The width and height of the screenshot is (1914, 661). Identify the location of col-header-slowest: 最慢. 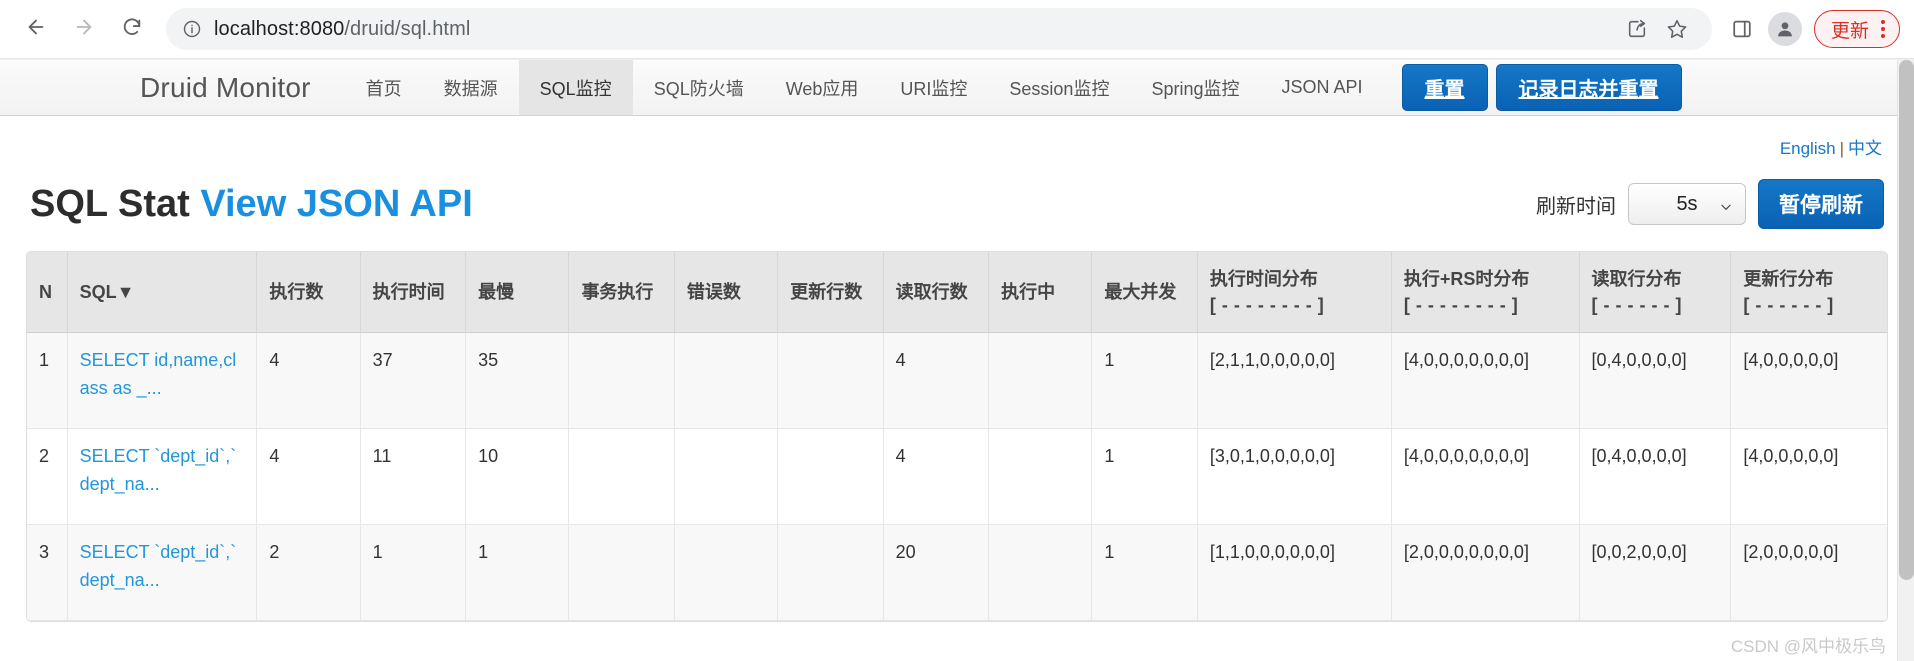
(517, 293).